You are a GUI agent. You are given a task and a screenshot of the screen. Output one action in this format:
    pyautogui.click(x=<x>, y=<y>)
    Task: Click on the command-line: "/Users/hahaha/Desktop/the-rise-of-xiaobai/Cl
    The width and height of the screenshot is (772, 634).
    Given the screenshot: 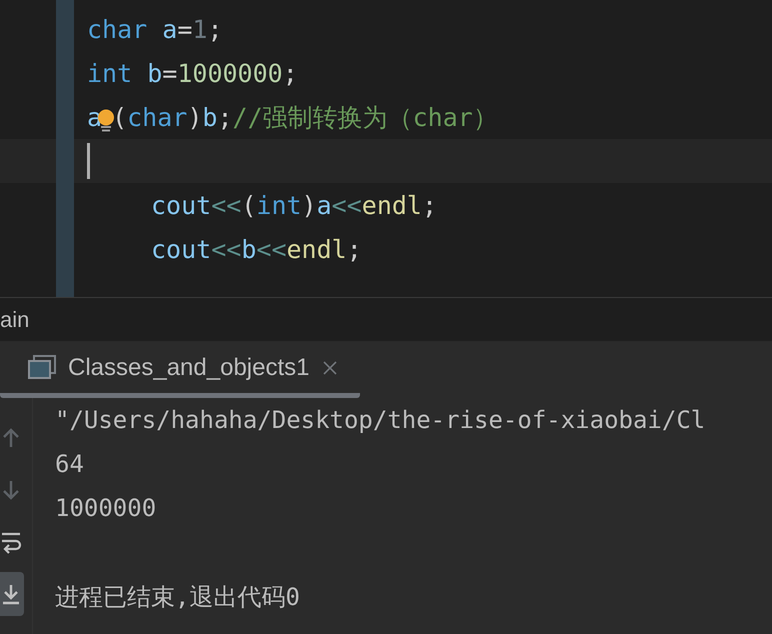 What is the action you would take?
    pyautogui.click(x=380, y=420)
    